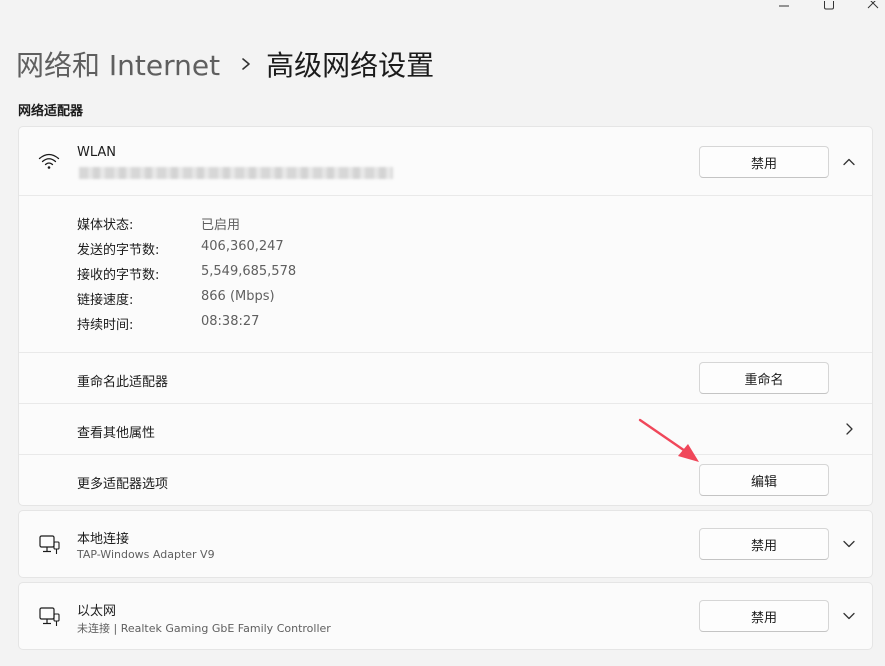  What do you see at coordinates (764, 162) in the screenshot?
I see `disable-wlan-button: 禁用` at bounding box center [764, 162].